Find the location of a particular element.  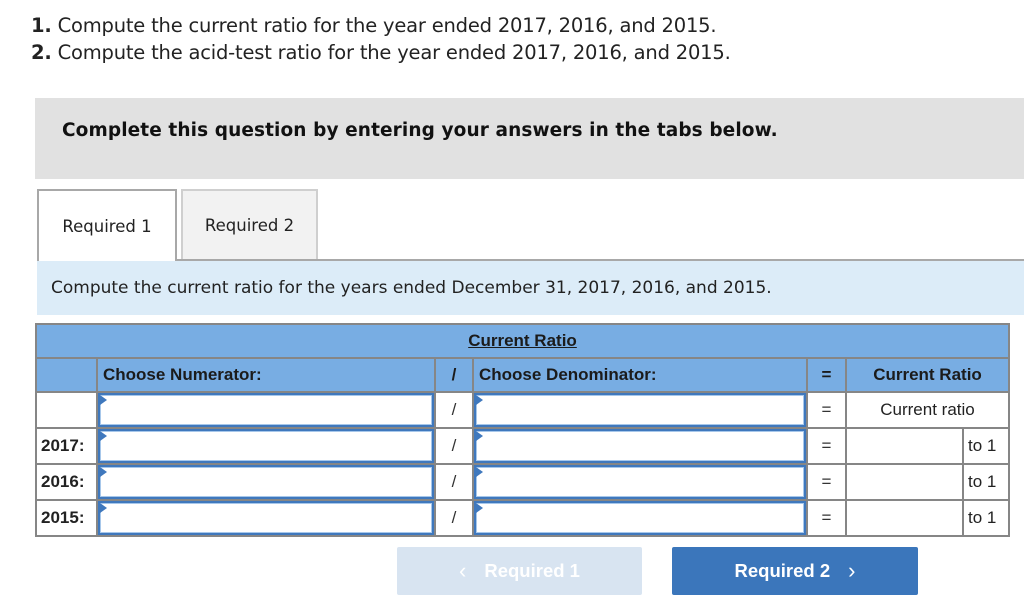

table-row: 2015: / = to 1 is located at coordinates (522, 518).